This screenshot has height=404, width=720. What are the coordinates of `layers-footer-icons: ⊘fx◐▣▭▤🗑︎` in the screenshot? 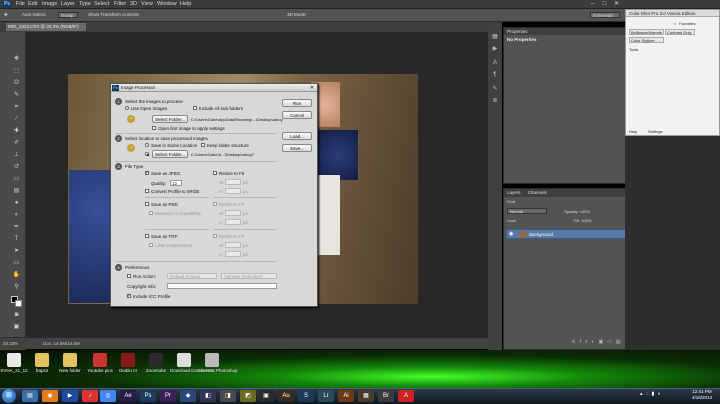 It's located at (571, 343).